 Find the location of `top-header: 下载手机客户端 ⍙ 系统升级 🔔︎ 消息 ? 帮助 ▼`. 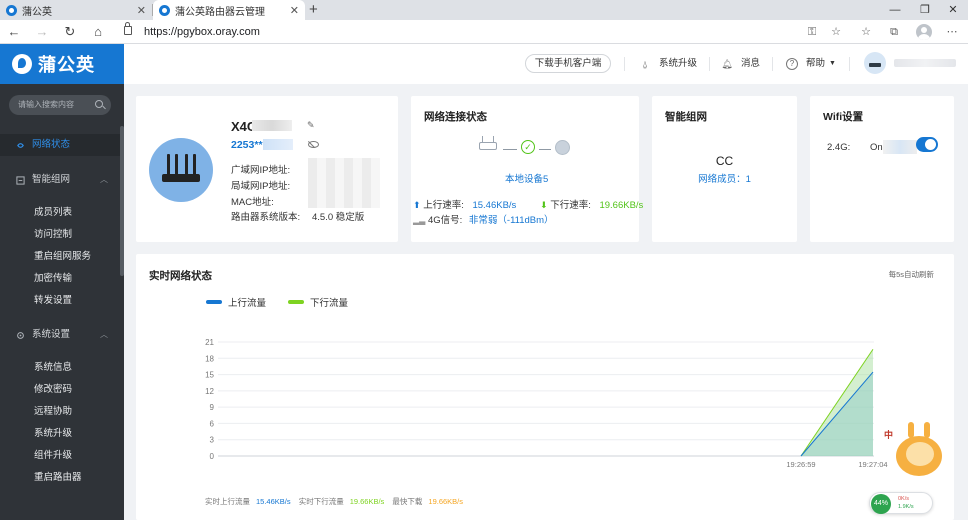

top-header: 下载手机客户端 ⍙ 系统升级 🔔︎ 消息 ? 帮助 ▼ is located at coordinates (546, 64).